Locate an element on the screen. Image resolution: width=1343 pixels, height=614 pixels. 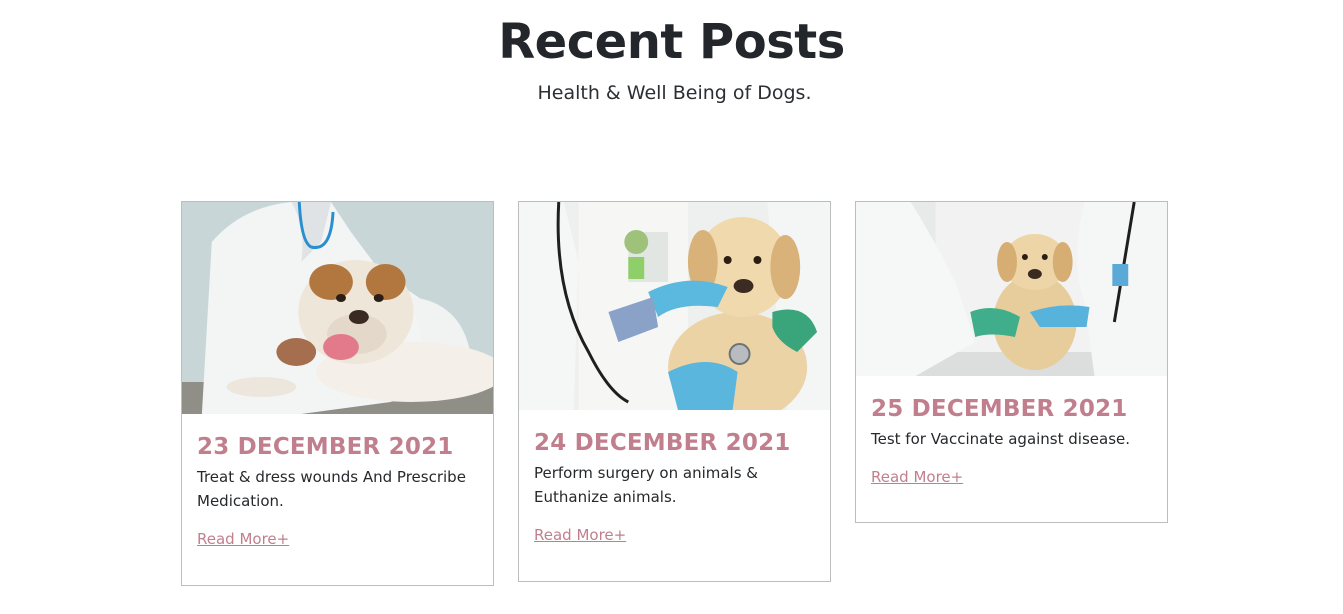
post-date: 25 DECEMBER 2021 is located at coordinates (999, 409).